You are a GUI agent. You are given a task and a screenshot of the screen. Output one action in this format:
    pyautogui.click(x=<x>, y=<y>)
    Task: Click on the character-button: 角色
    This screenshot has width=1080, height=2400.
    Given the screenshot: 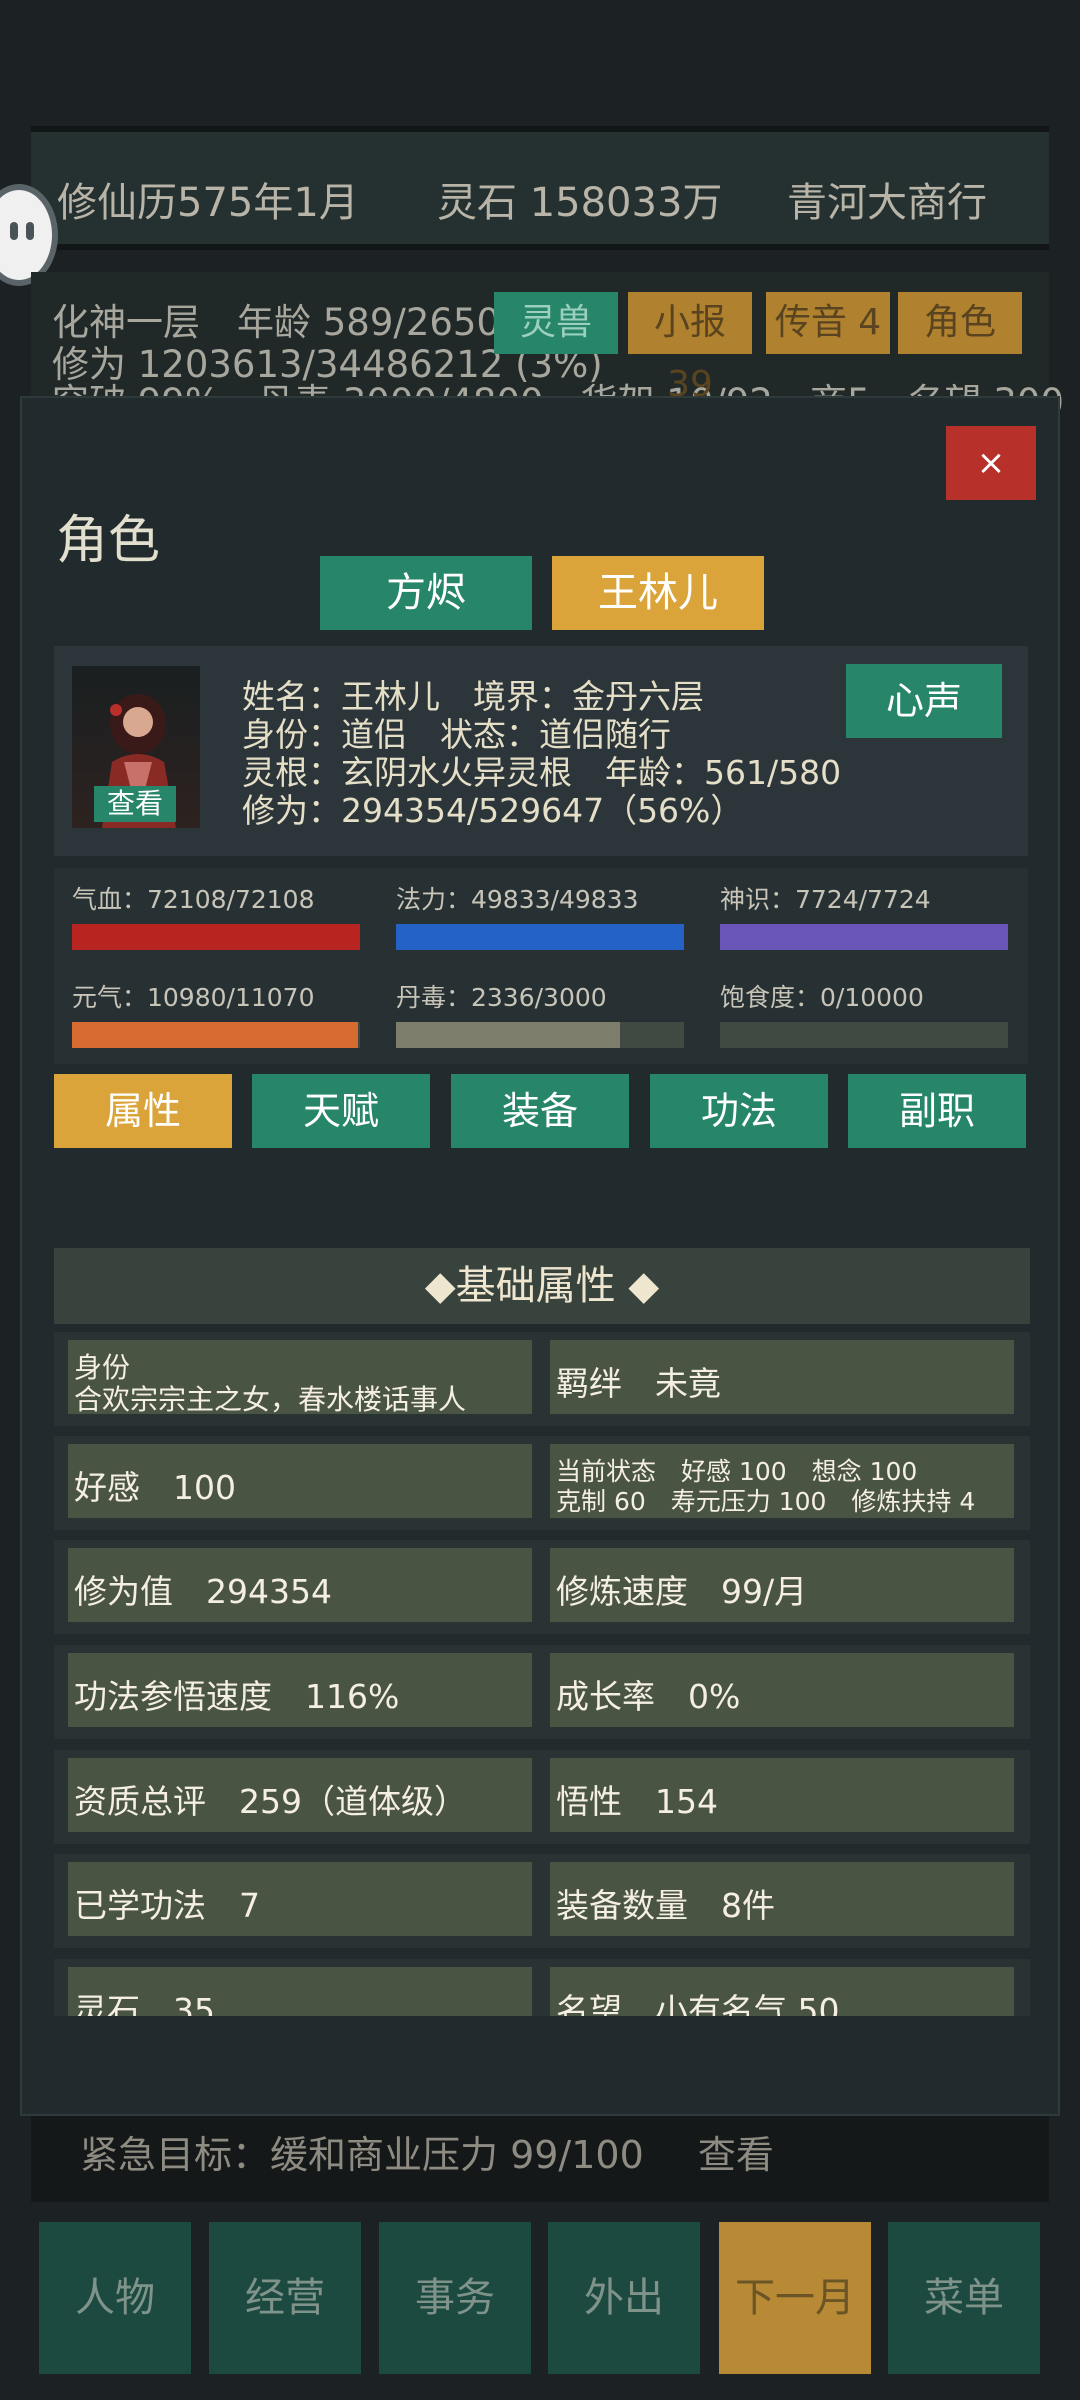 What is the action you would take?
    pyautogui.click(x=960, y=323)
    